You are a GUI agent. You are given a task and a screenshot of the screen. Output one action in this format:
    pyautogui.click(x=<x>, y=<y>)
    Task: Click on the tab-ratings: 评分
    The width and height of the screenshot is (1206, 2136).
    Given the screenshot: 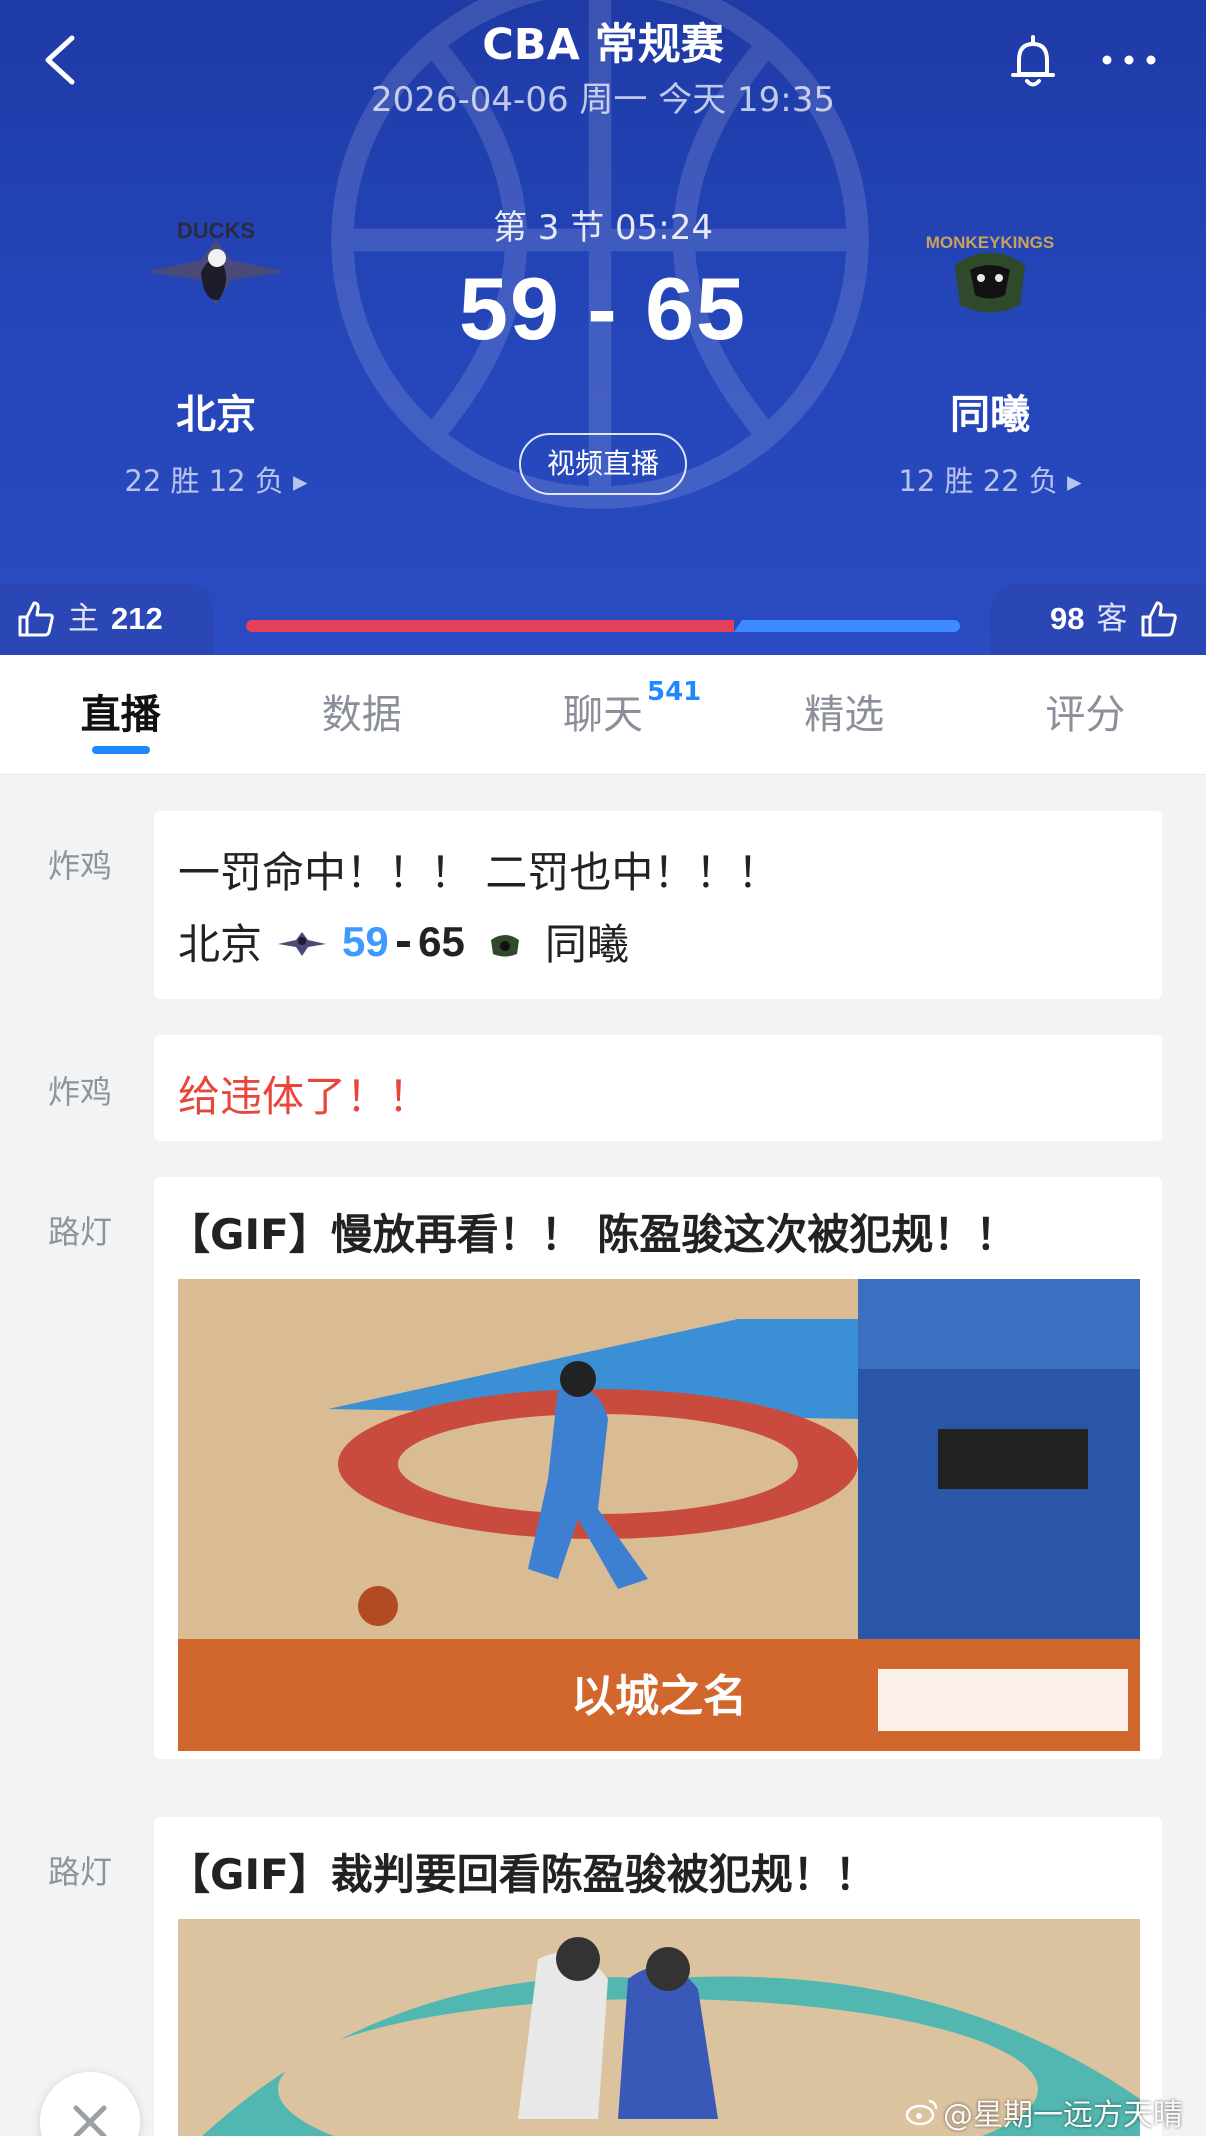 What is the action you would take?
    pyautogui.click(x=1085, y=714)
    